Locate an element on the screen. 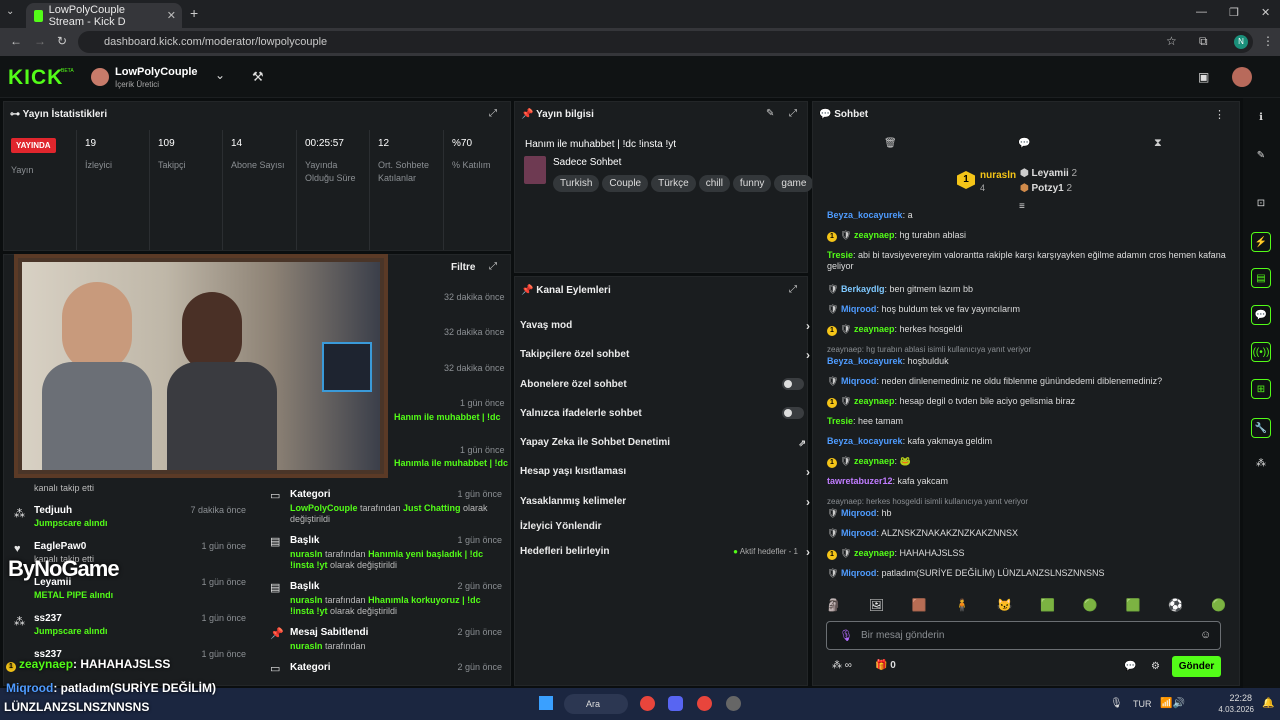 This screenshot has height=720, width=1280. tag-chip: Türkçe is located at coordinates (673, 183).